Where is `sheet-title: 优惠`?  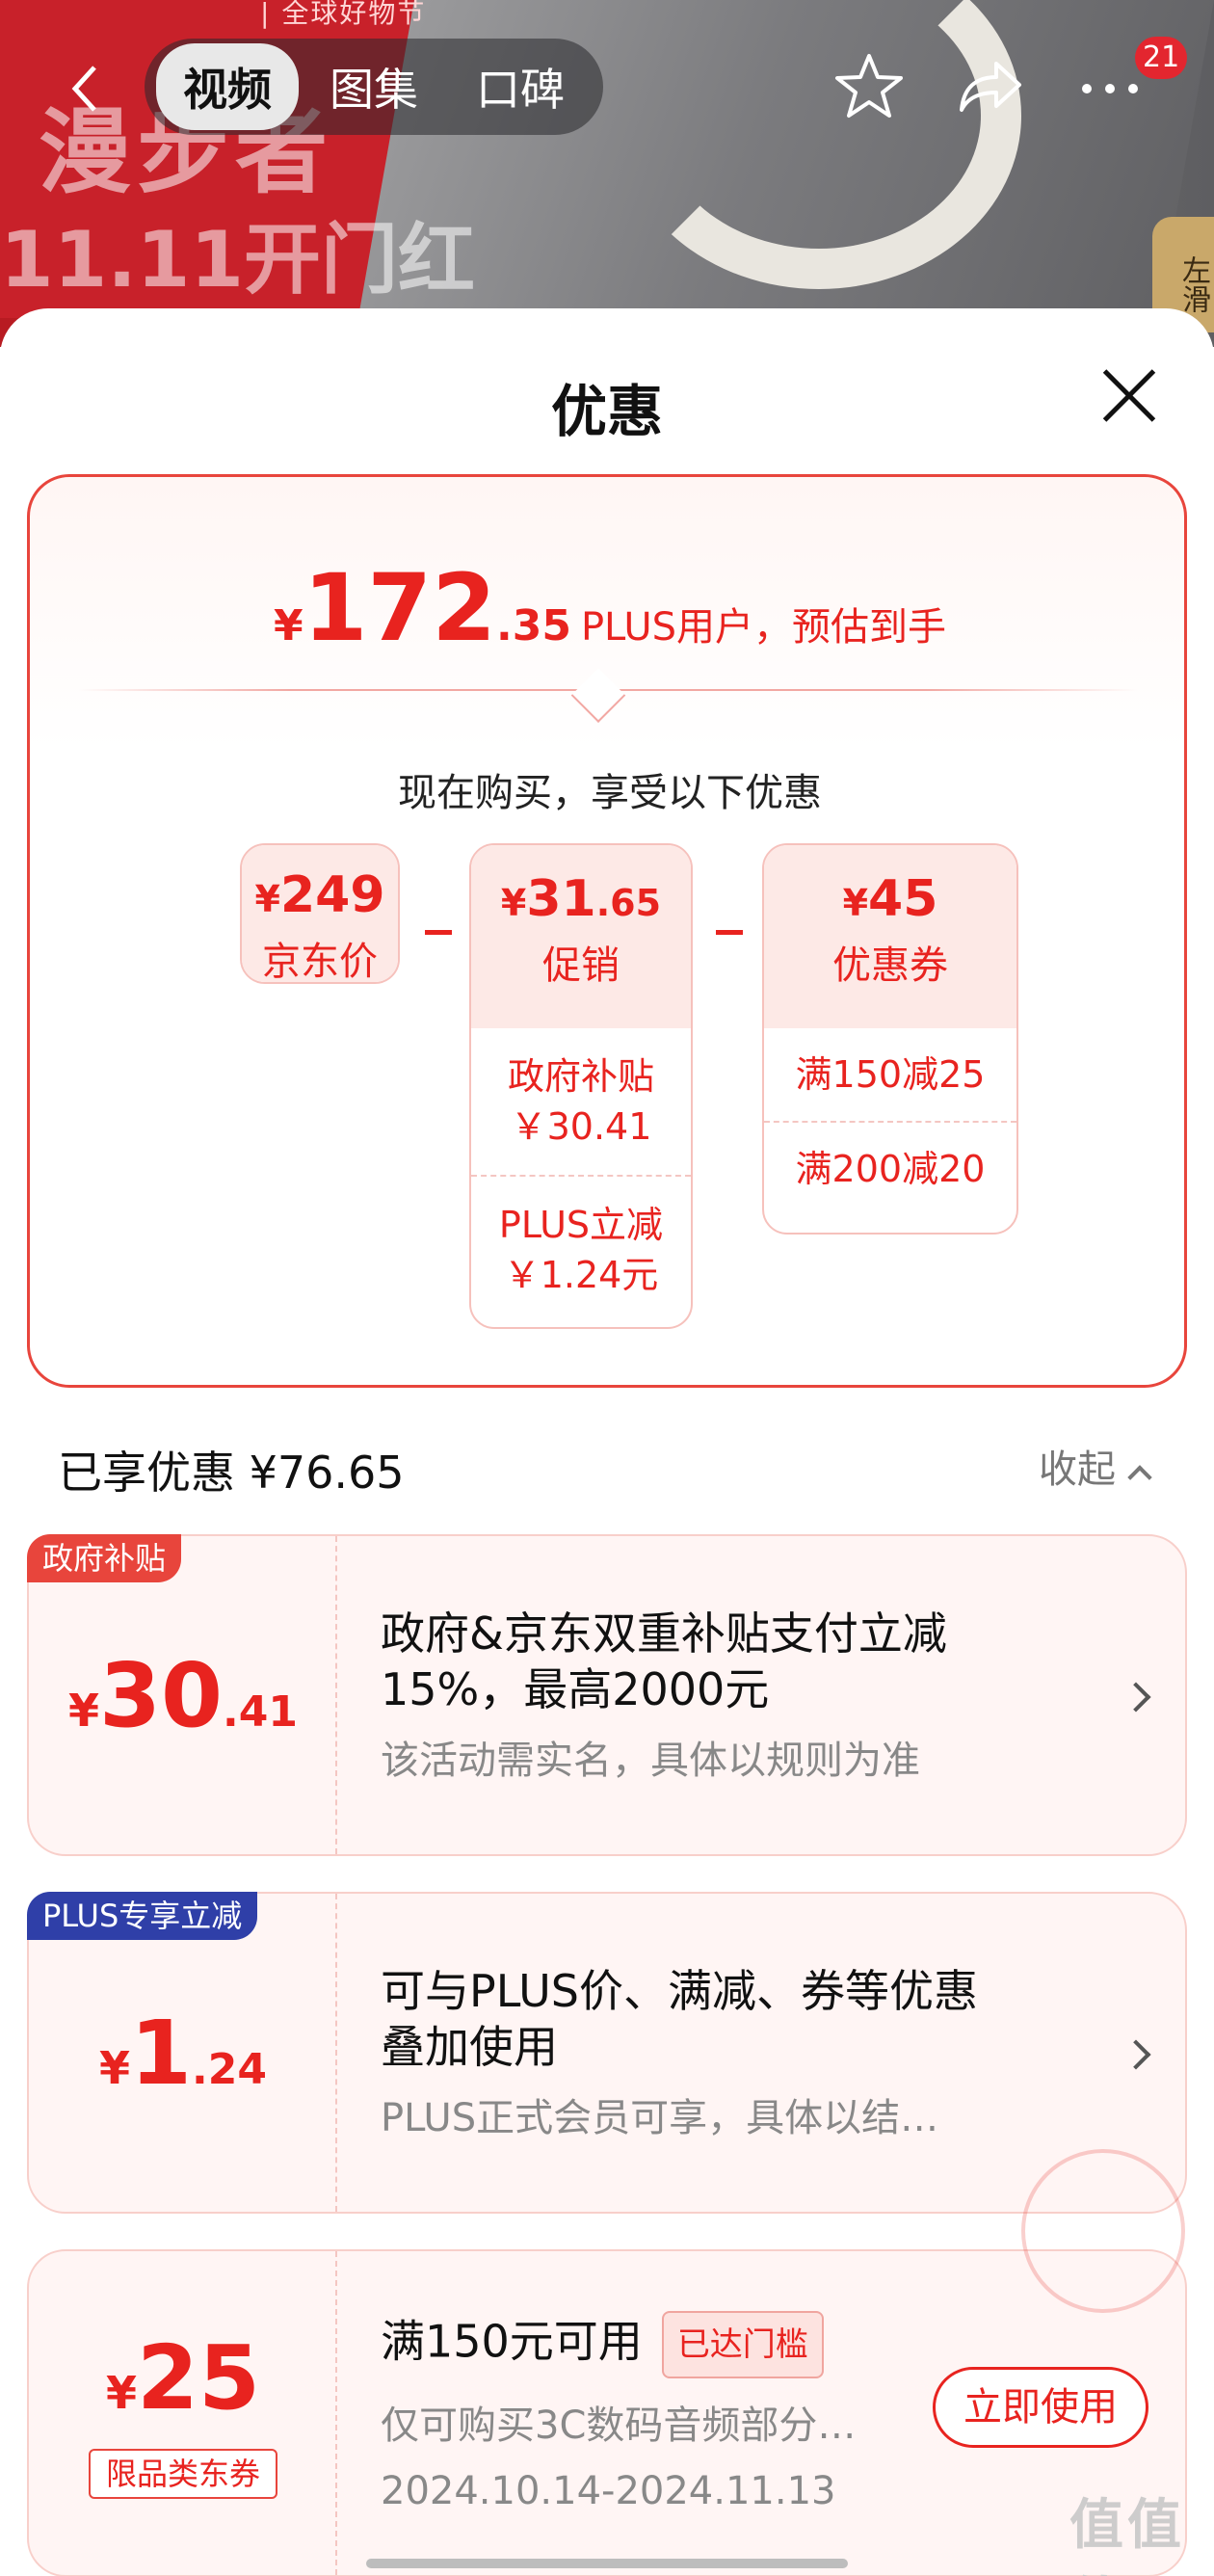
sheet-title: 优惠 is located at coordinates (606, 411).